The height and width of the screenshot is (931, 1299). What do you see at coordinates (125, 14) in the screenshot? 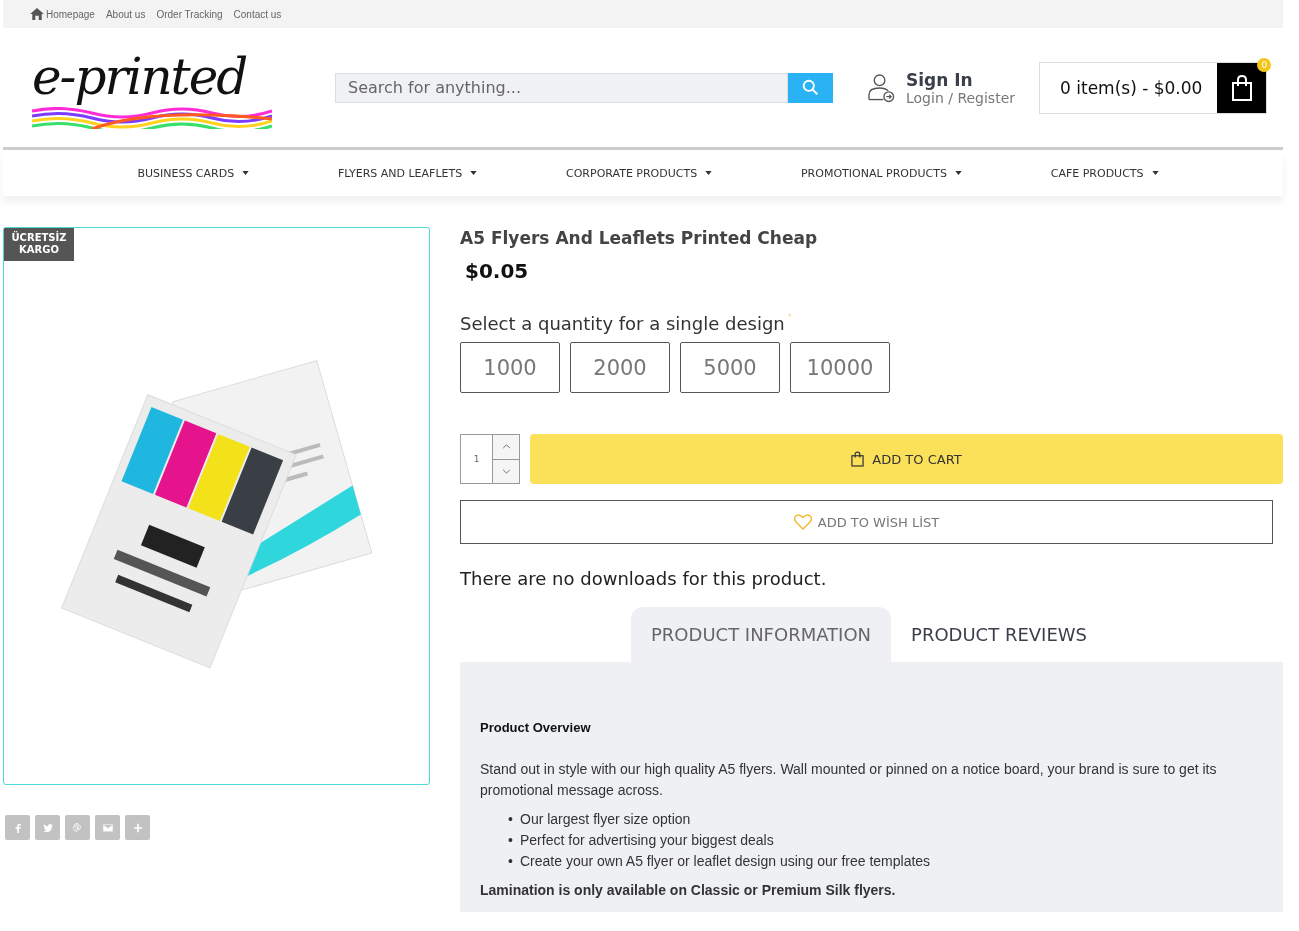
I see `top-link: About us` at bounding box center [125, 14].